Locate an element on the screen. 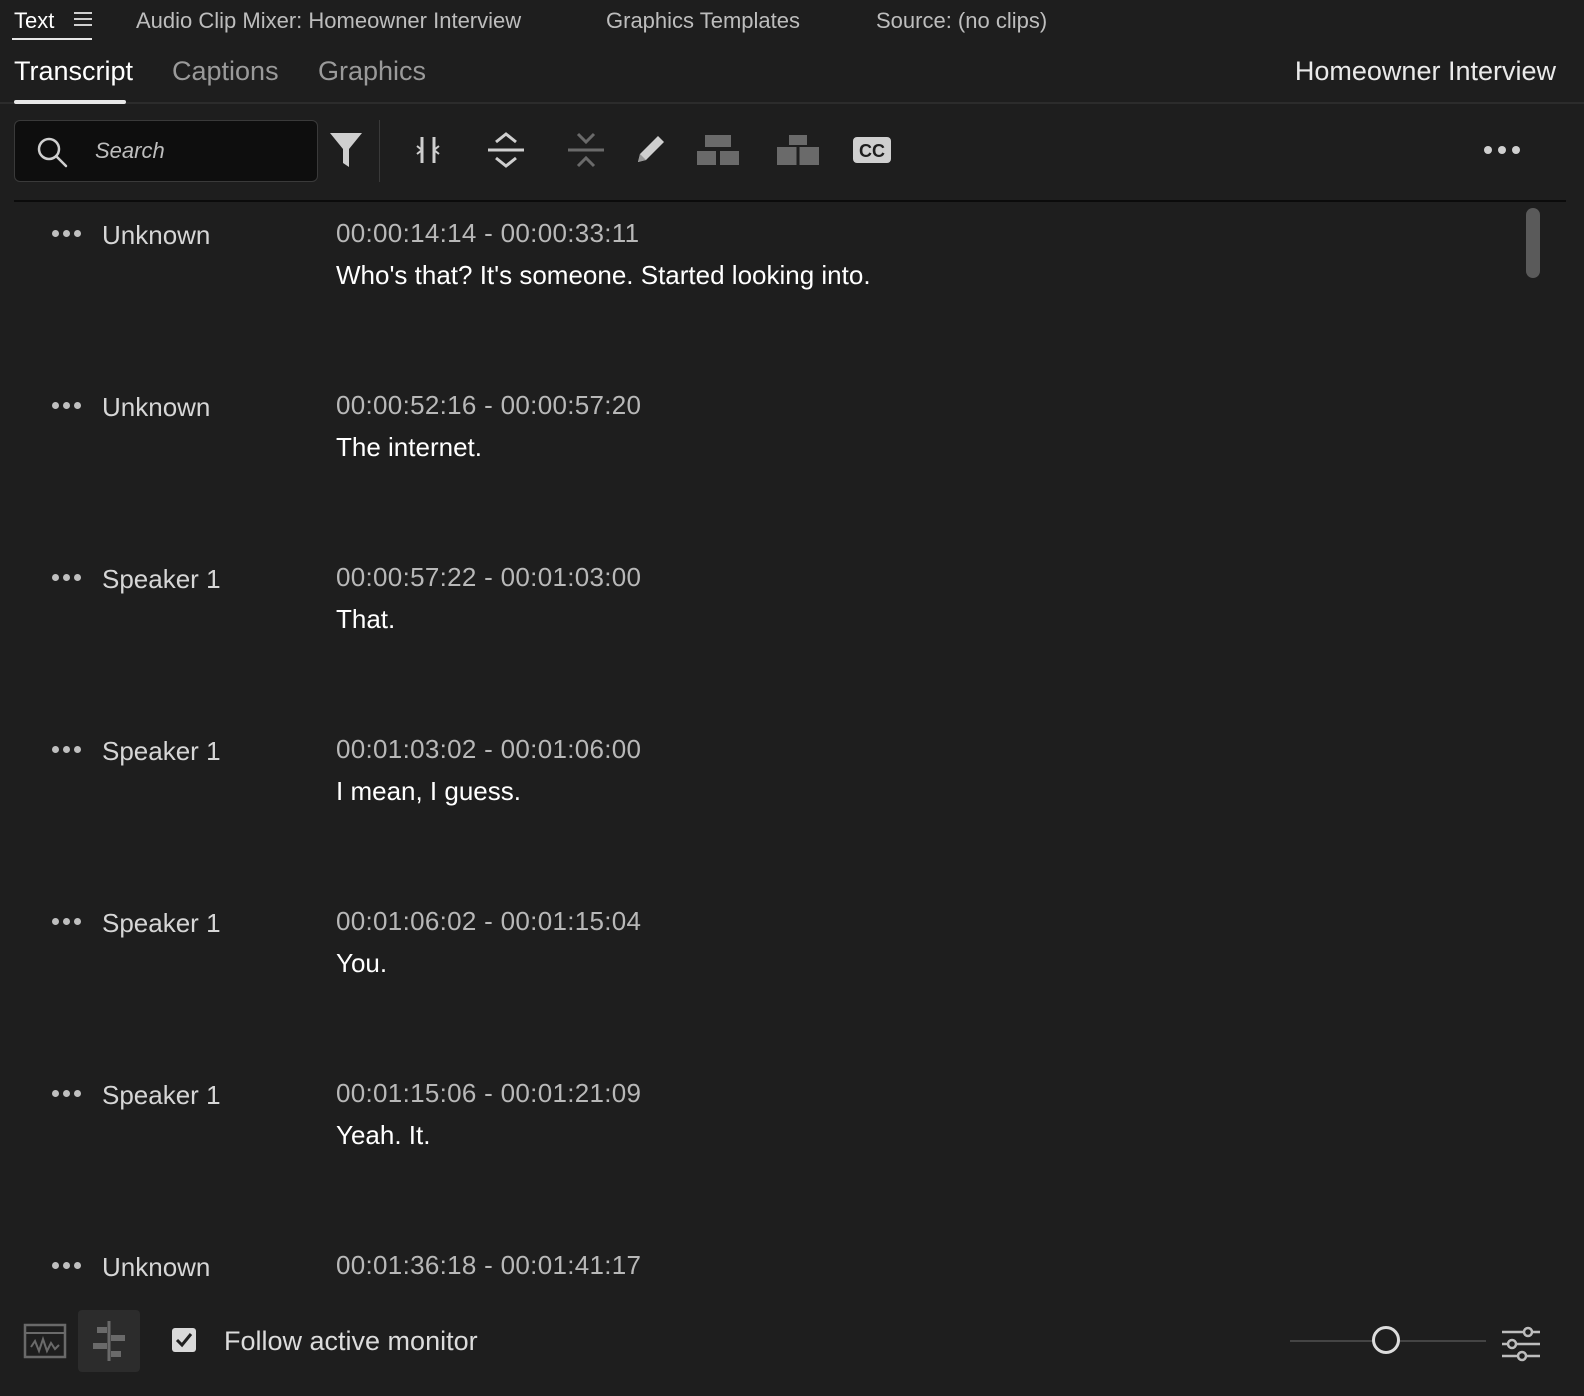 The height and width of the screenshot is (1396, 1584). timecode-range: 00:01:15:06 - 00:01:21:09 is located at coordinates (489, 1093).